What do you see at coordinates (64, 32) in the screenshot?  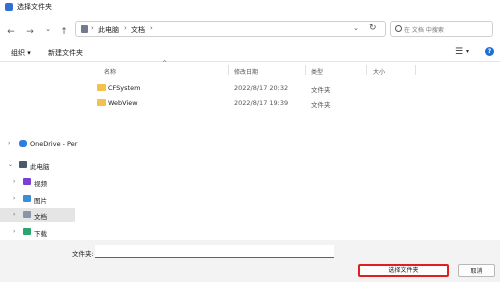 I see `up-arrow-icon: ↑` at bounding box center [64, 32].